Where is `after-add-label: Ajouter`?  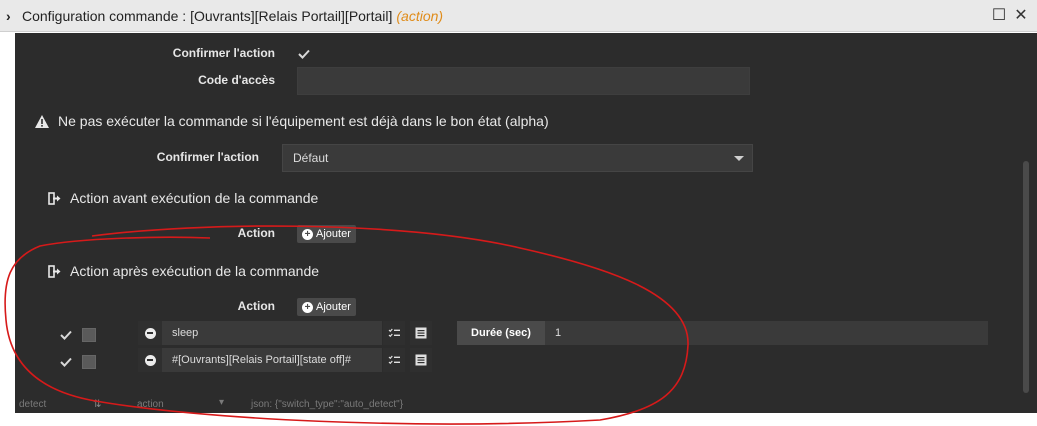
after-add-label: Ajouter is located at coordinates (333, 307).